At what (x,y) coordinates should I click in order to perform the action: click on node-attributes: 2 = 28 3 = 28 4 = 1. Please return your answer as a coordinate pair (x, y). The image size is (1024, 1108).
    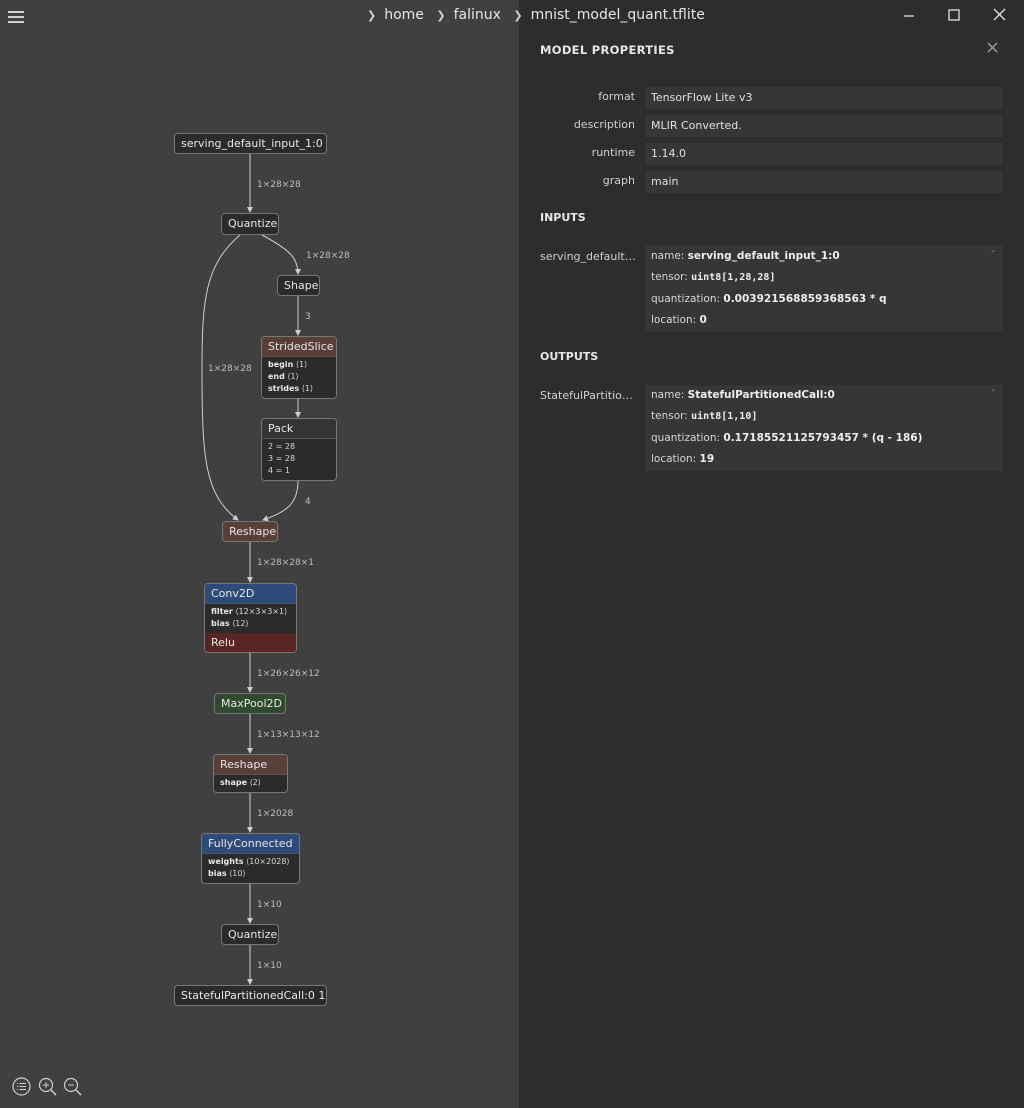
    Looking at the image, I should click on (299, 459).